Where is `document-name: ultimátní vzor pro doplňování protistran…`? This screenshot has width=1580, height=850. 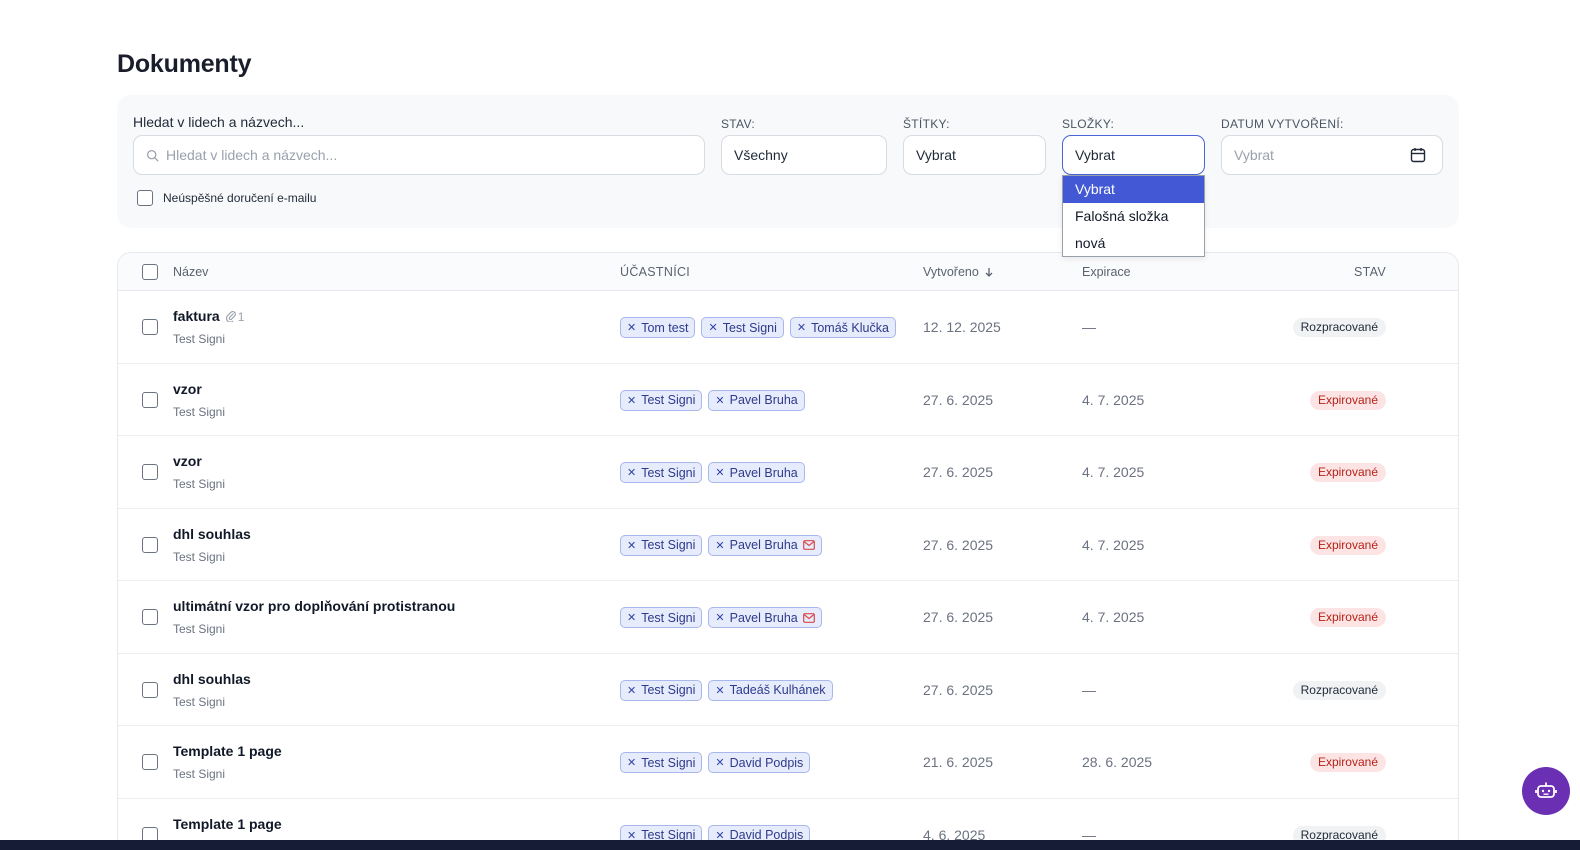 document-name: ultimátní vzor pro doplňování protistran… is located at coordinates (314, 606).